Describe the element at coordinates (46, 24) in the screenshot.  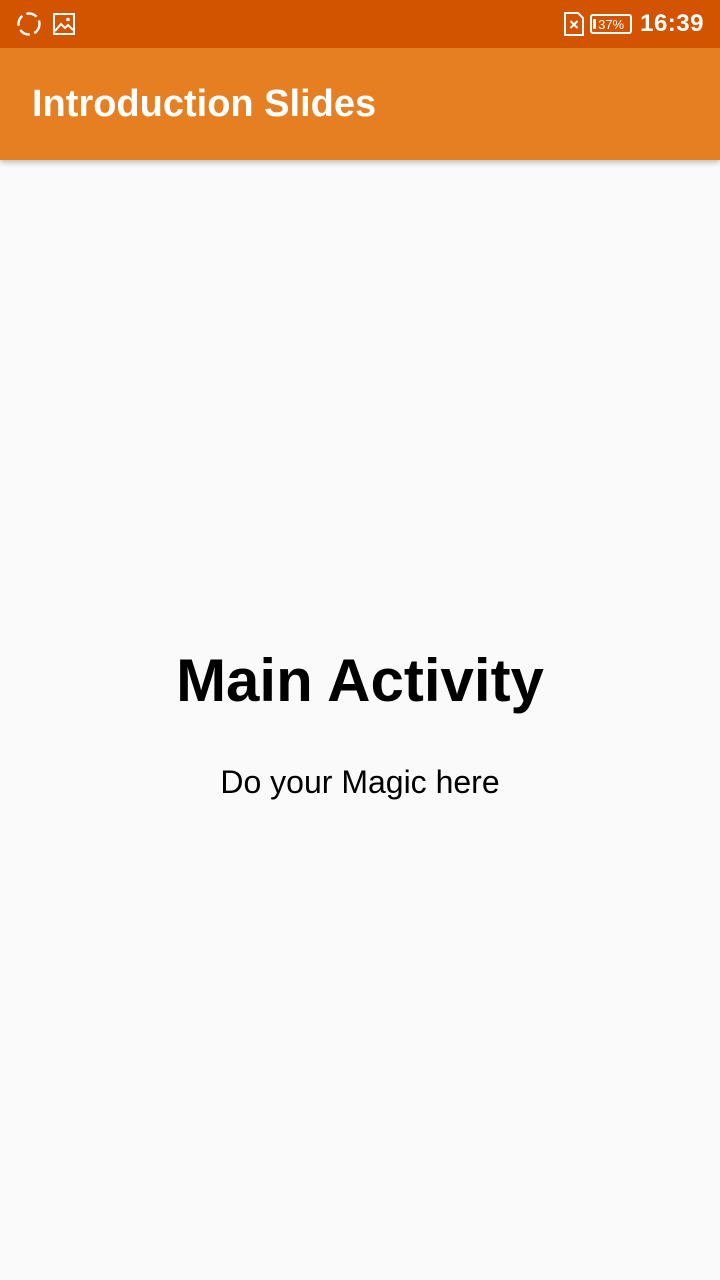
I see `status-left-icons` at that location.